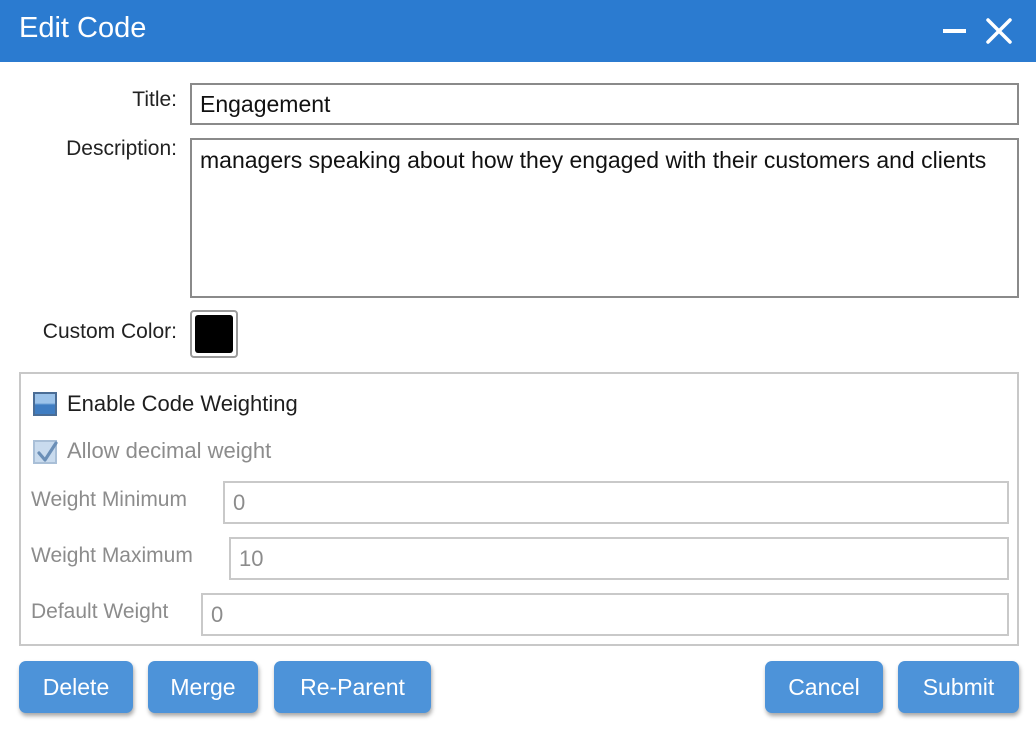  Describe the element at coordinates (109, 331) in the screenshot. I see `custom-color-label: Custom Color:` at that location.